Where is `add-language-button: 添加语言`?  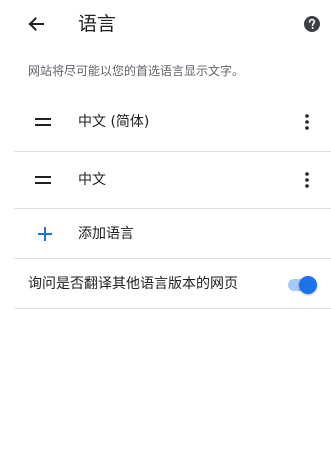
add-language-button: 添加语言 is located at coordinates (172, 235).